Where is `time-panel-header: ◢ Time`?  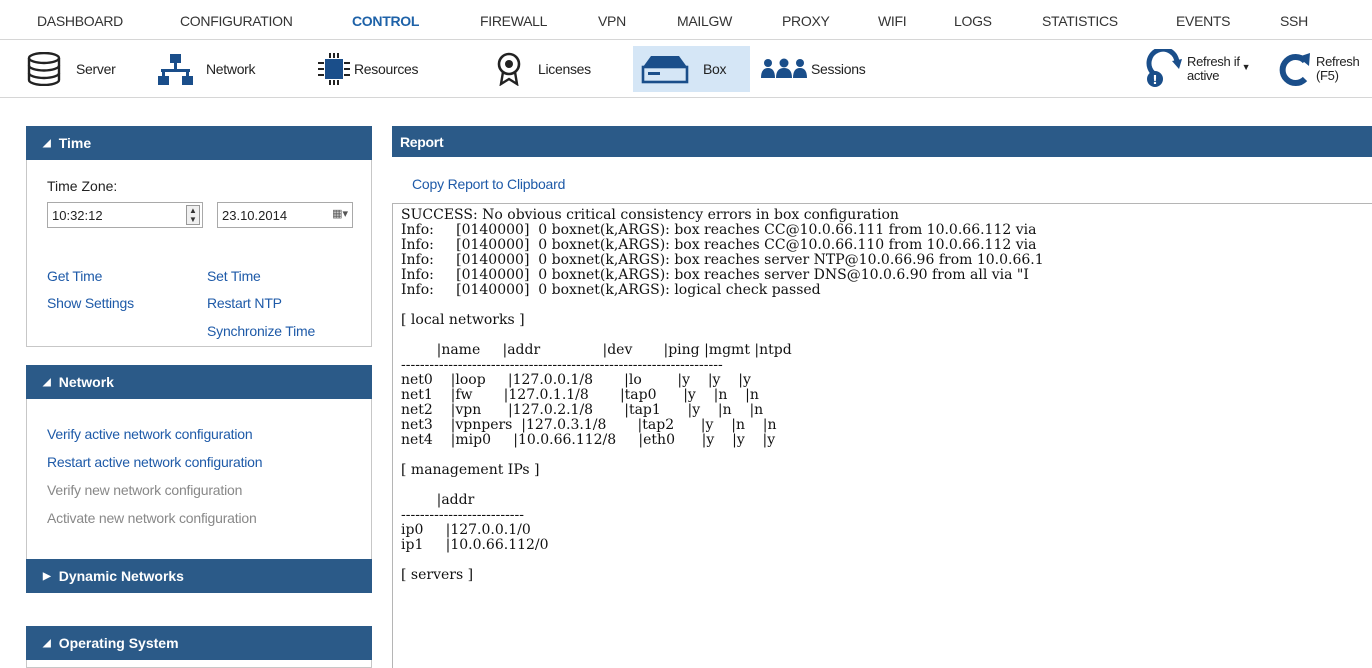
time-panel-header: ◢ Time is located at coordinates (199, 143).